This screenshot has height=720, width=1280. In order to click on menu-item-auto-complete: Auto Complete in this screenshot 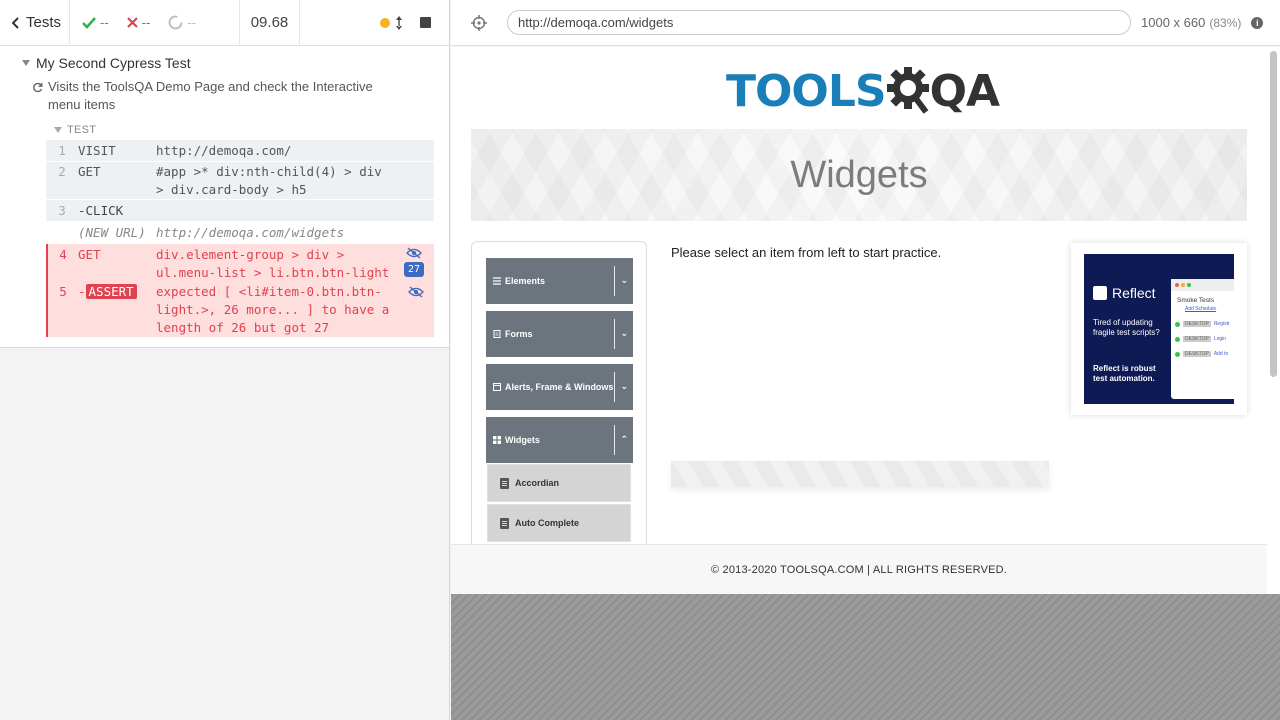, I will do `click(559, 523)`.